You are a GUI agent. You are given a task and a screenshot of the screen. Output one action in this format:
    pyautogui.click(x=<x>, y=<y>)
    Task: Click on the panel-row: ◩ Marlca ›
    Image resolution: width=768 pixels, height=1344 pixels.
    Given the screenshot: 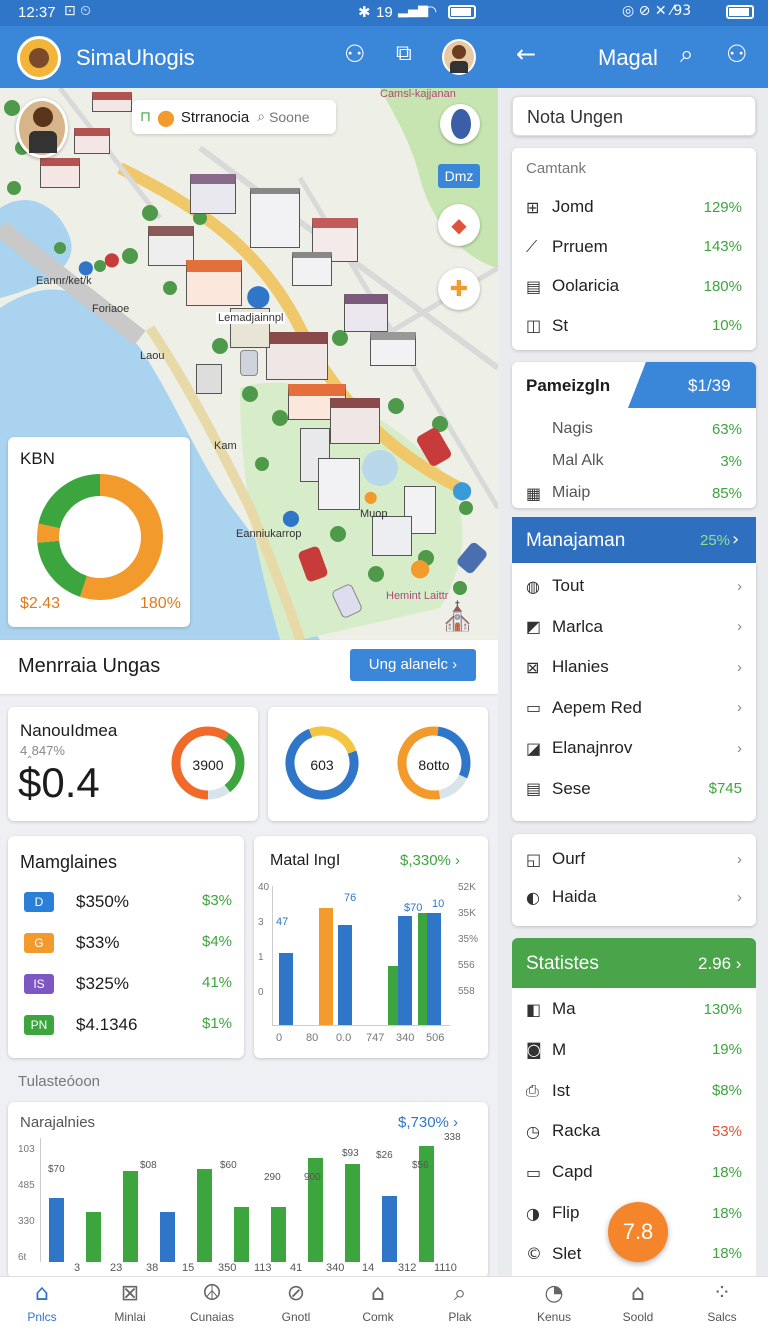 What is the action you would take?
    pyautogui.click(x=634, y=627)
    